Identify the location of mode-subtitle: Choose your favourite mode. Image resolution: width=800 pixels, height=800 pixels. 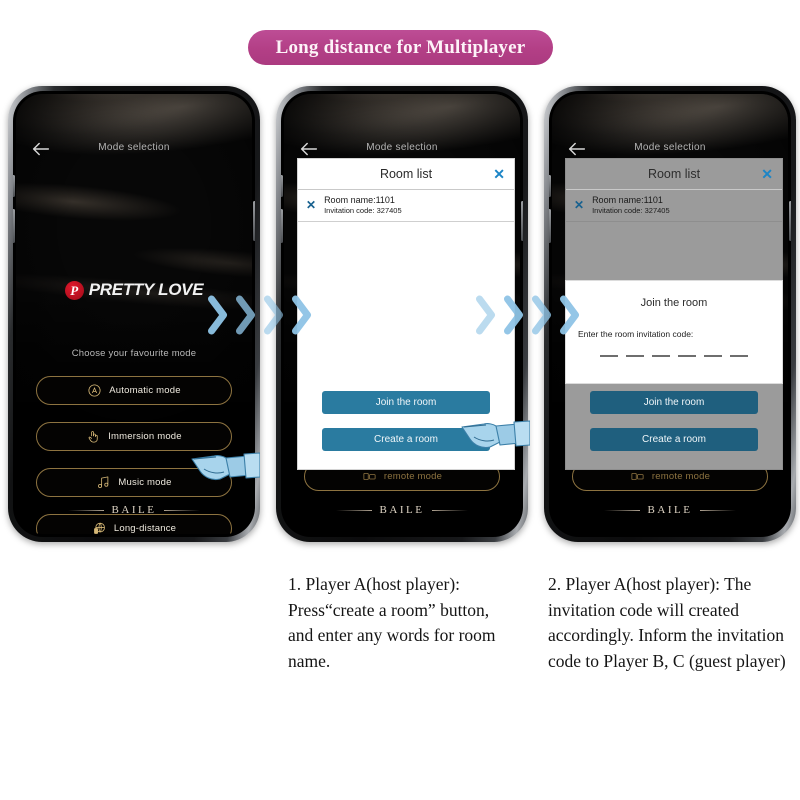
(134, 353).